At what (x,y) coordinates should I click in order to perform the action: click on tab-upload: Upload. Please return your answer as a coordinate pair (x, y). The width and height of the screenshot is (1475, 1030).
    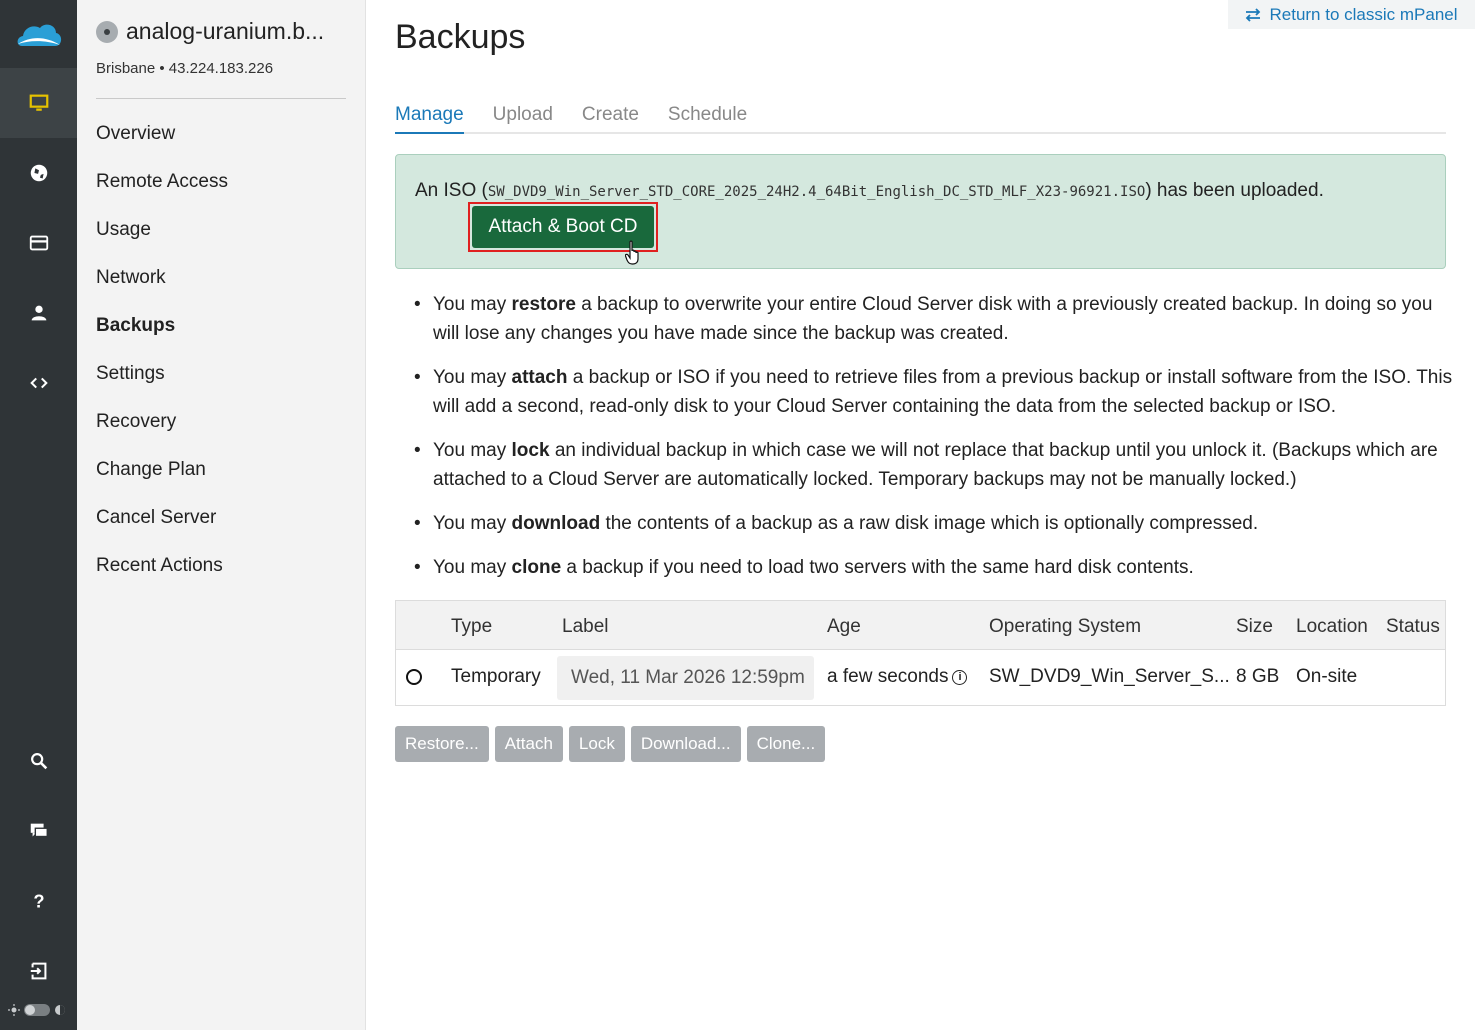
    Looking at the image, I should click on (523, 117).